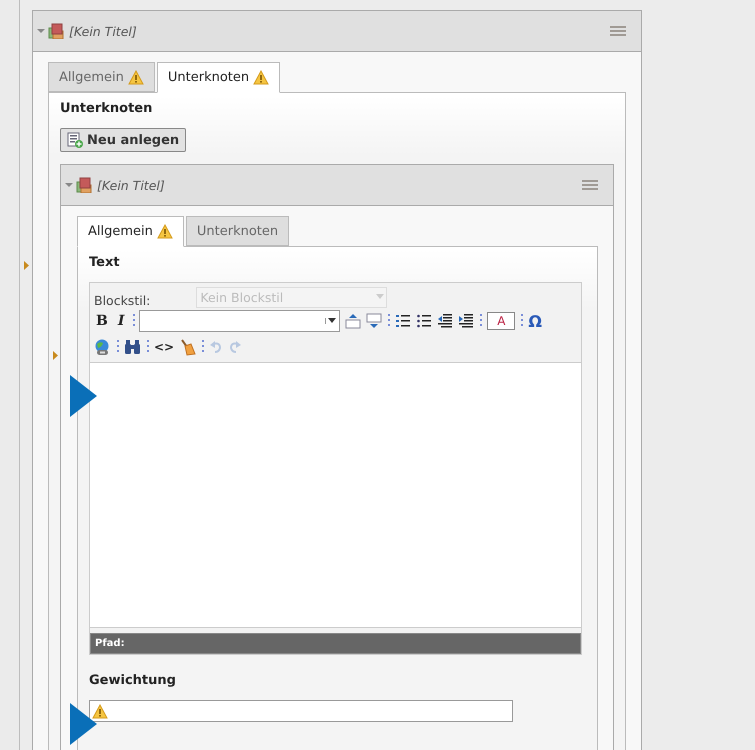 The image size is (755, 750). I want to click on indent-icon, so click(466, 321).